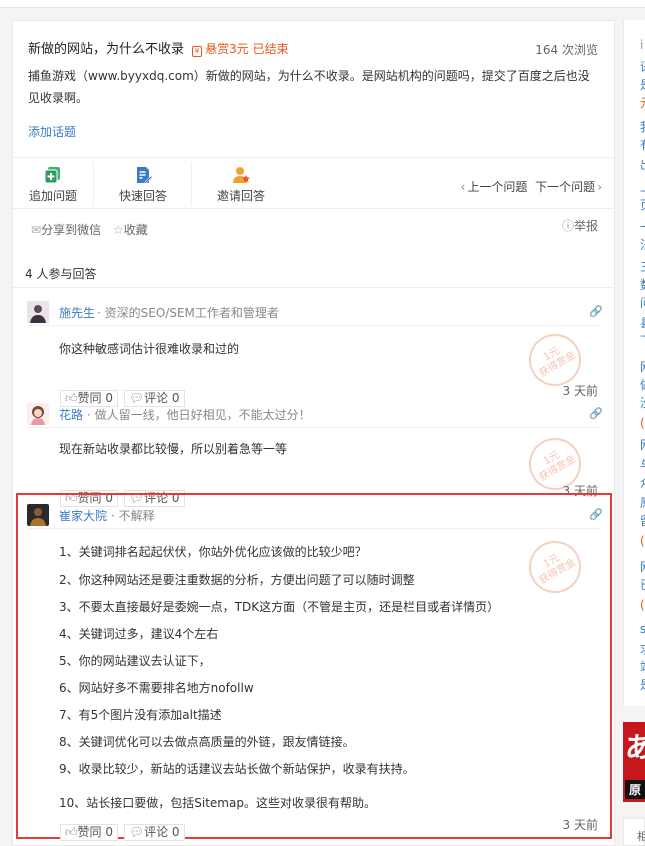 Image resolution: width=645 pixels, height=846 pixels. What do you see at coordinates (642, 67) in the screenshot?
I see `sidebar-related-link: 语` at bounding box center [642, 67].